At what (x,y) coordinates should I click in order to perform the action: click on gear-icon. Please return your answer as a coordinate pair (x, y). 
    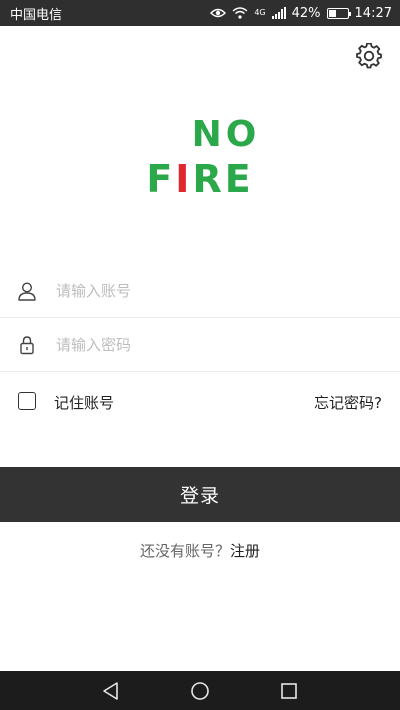
    Looking at the image, I should click on (369, 55).